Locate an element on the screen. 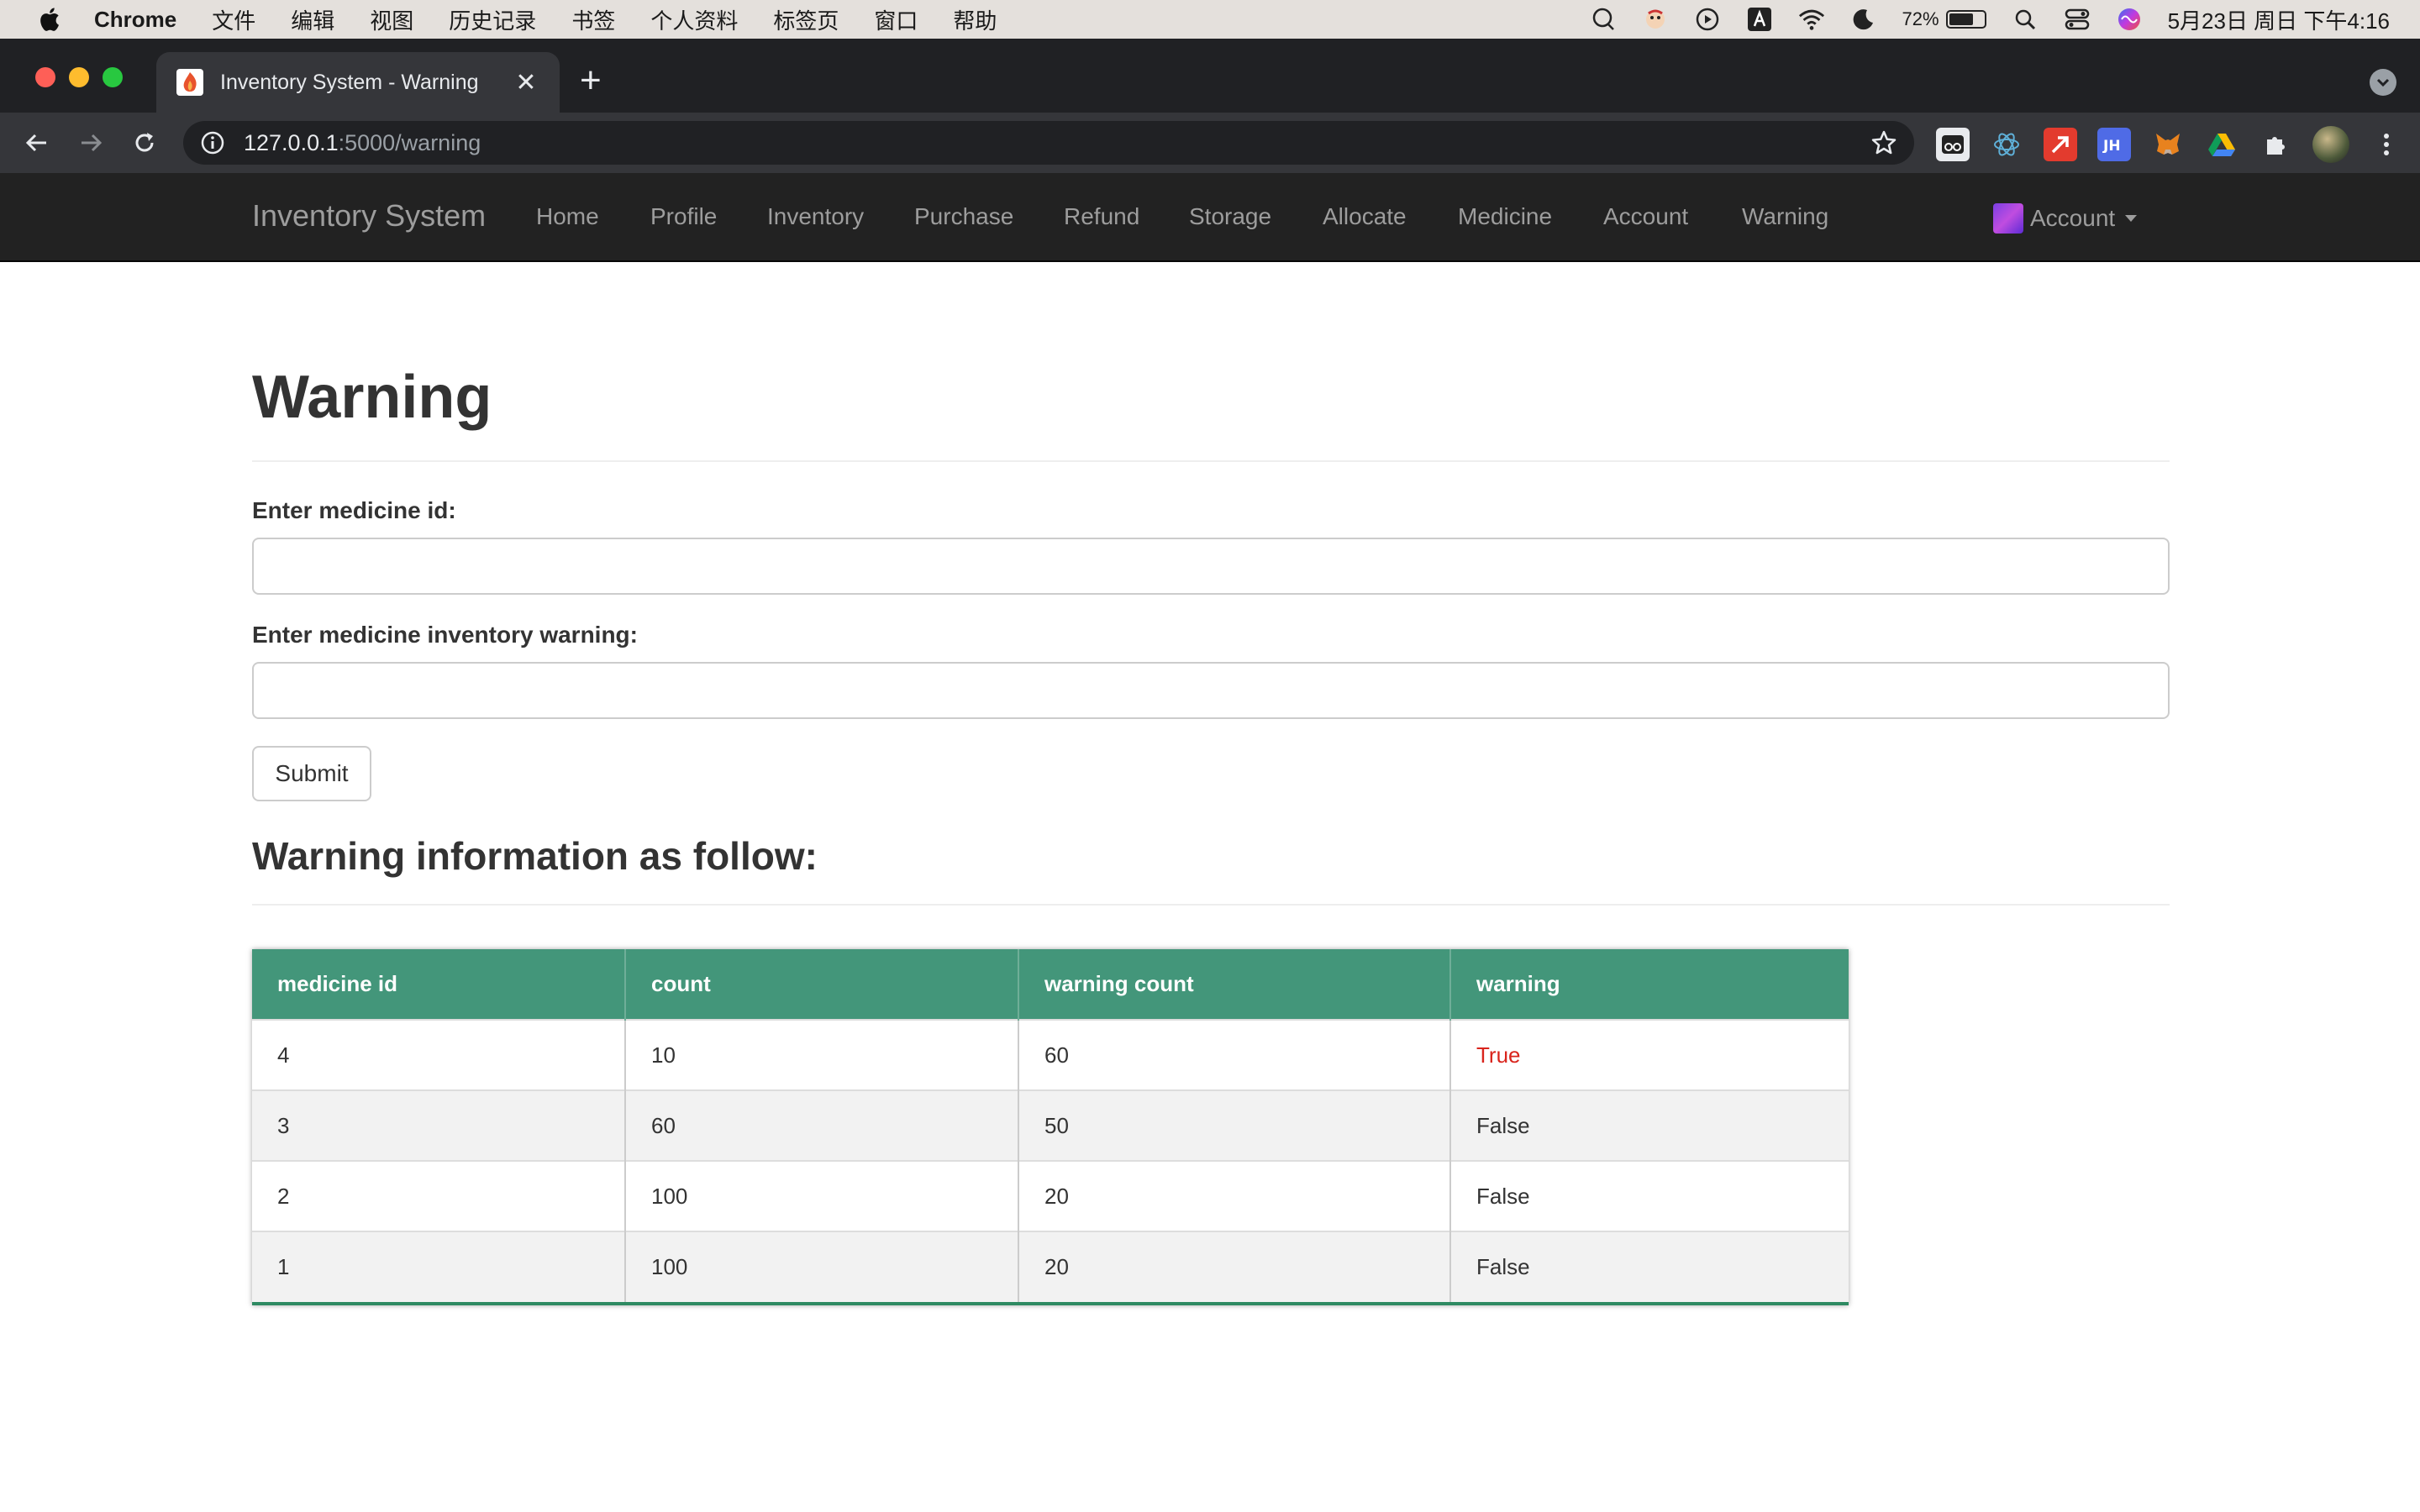 Image resolution: width=2420 pixels, height=1512 pixels. cell-medicine-id: 2 is located at coordinates (439, 1195).